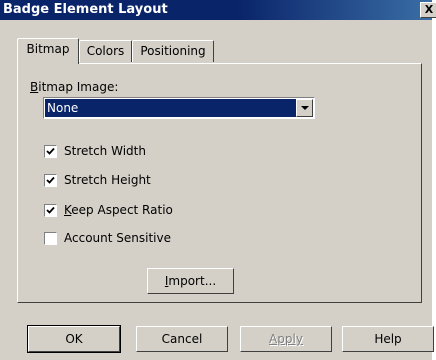 The height and width of the screenshot is (360, 436). I want to click on stretch-height-label: Stretch Height, so click(107, 180).